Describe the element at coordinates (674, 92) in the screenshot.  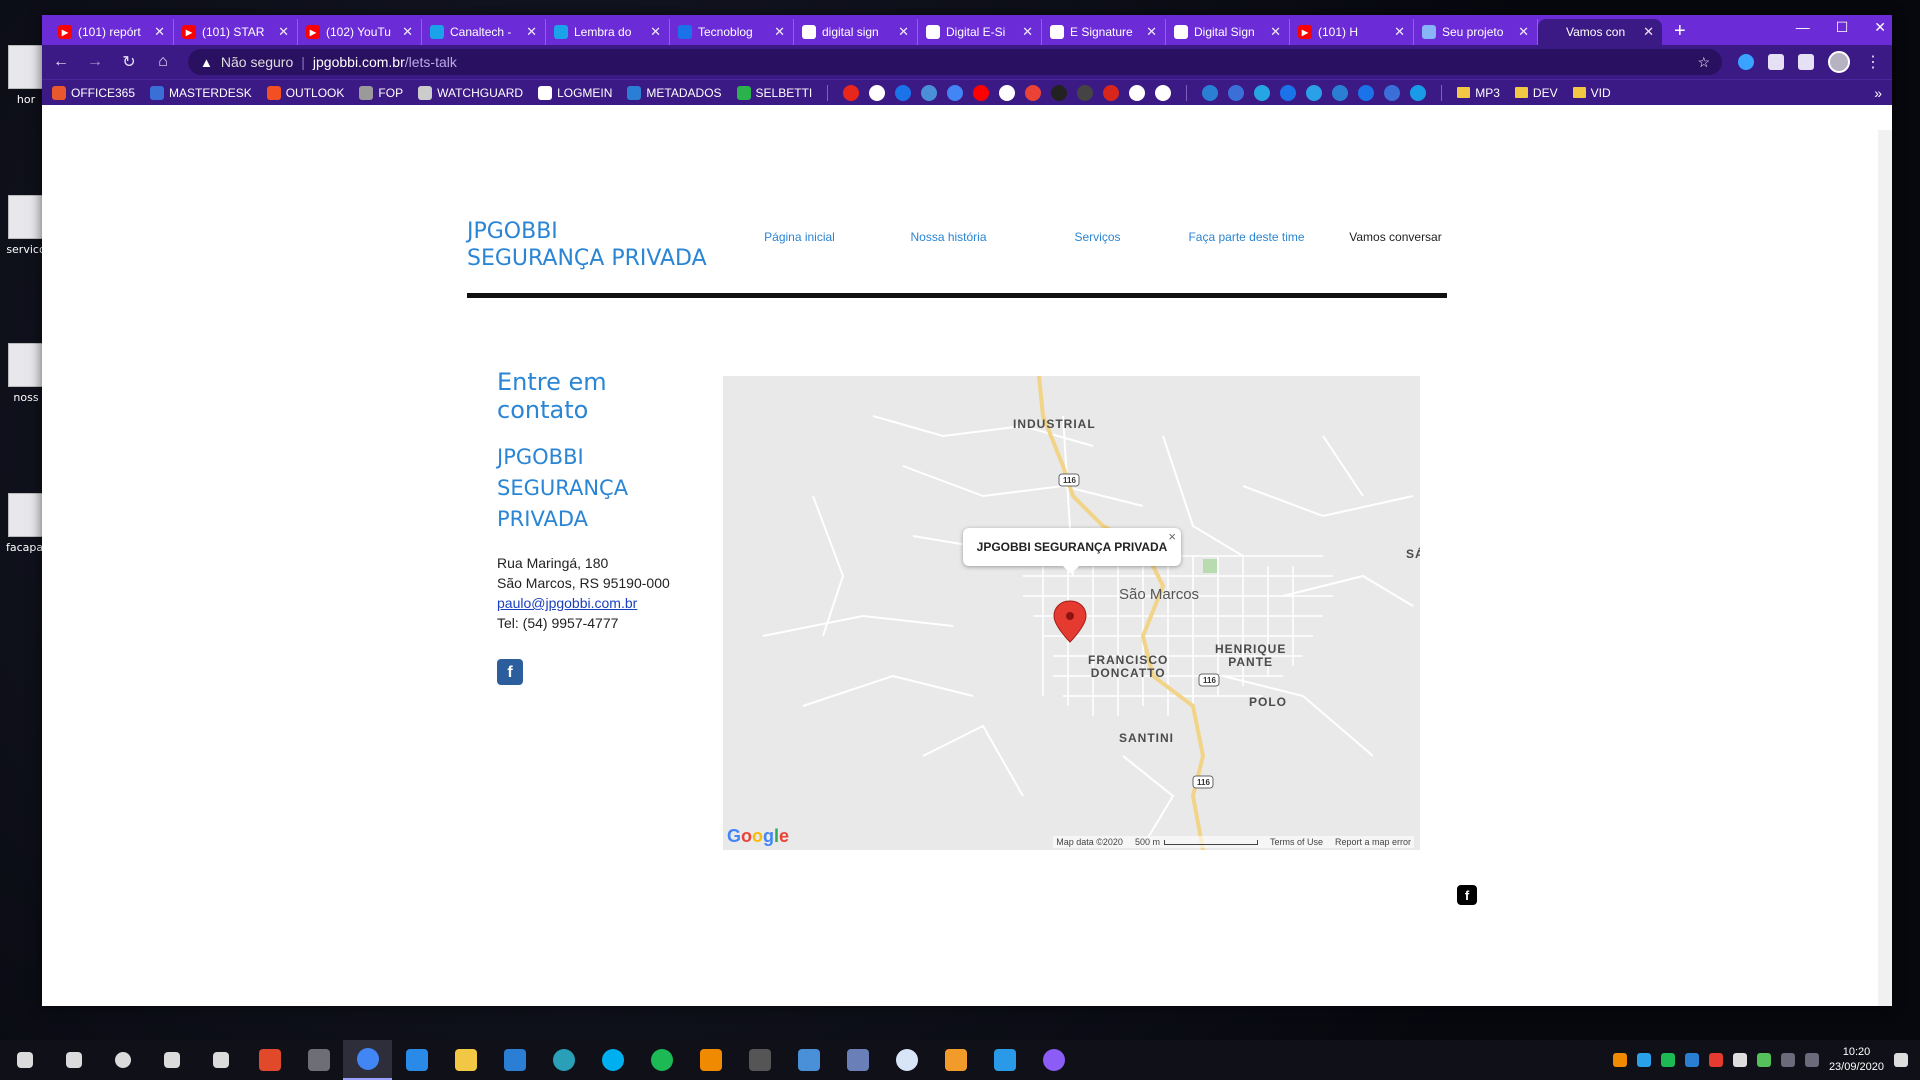
I see `bookmark: METADADOS` at that location.